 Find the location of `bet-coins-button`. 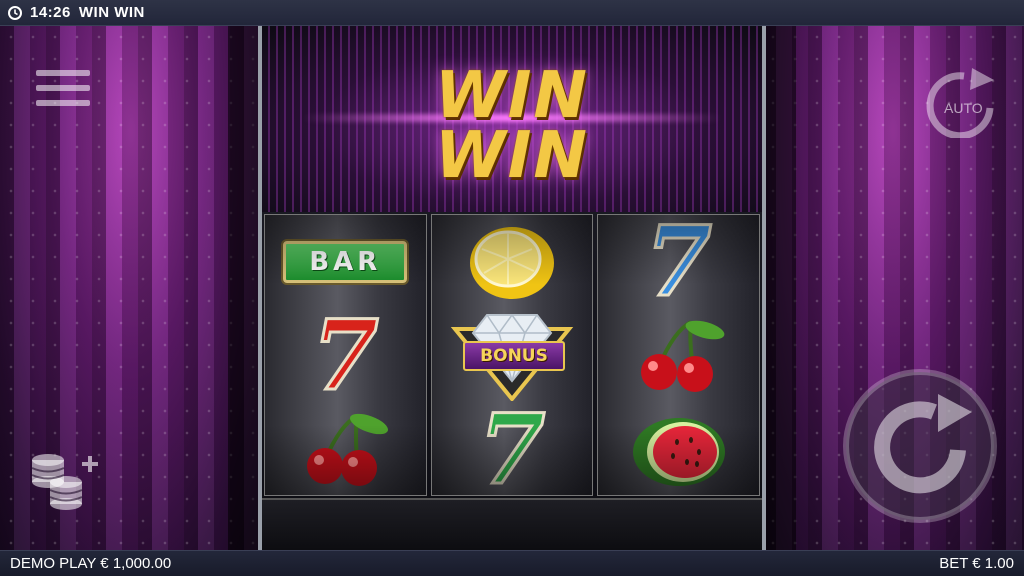

bet-coins-button is located at coordinates (66, 480).